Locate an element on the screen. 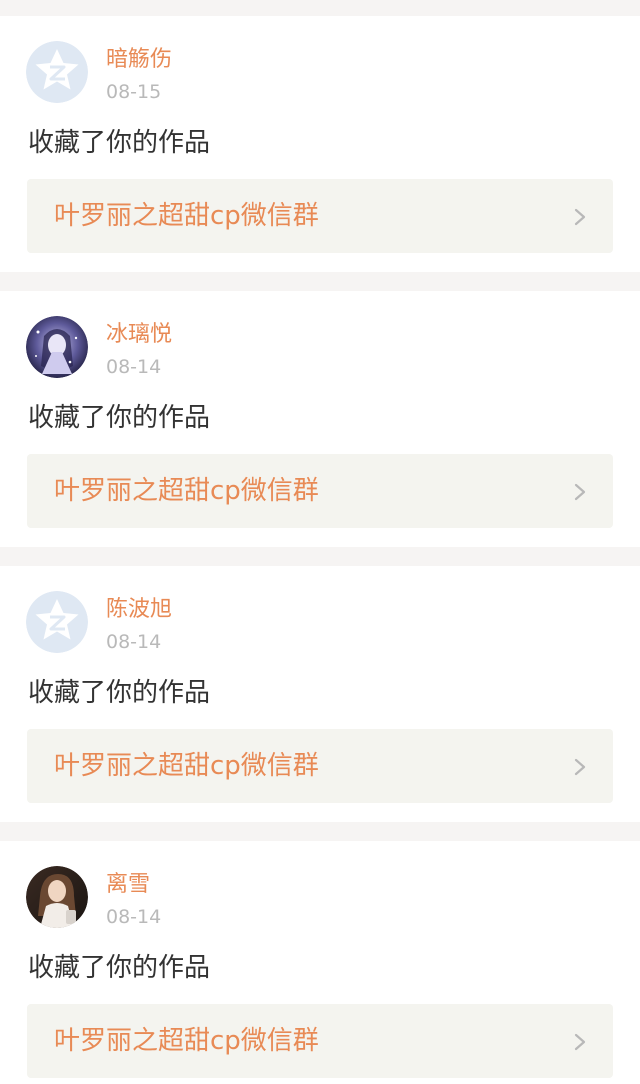  username: 暗觞伤 is located at coordinates (139, 60).